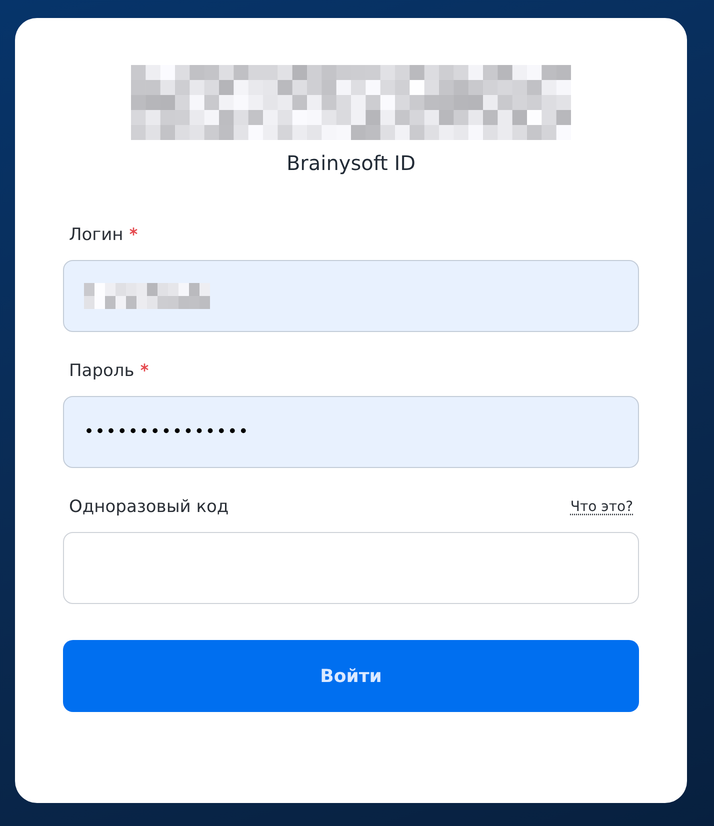  Describe the element at coordinates (351, 432) in the screenshot. I see `password-field: •••••••••••••••` at that location.